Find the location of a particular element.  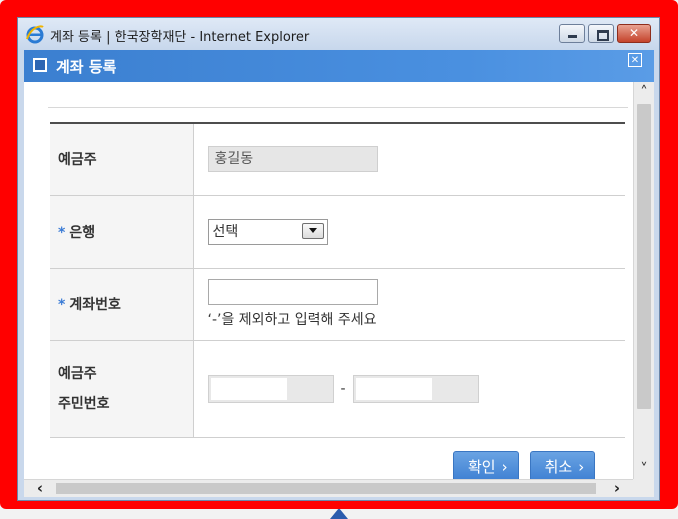

minimize-button is located at coordinates (572, 33).